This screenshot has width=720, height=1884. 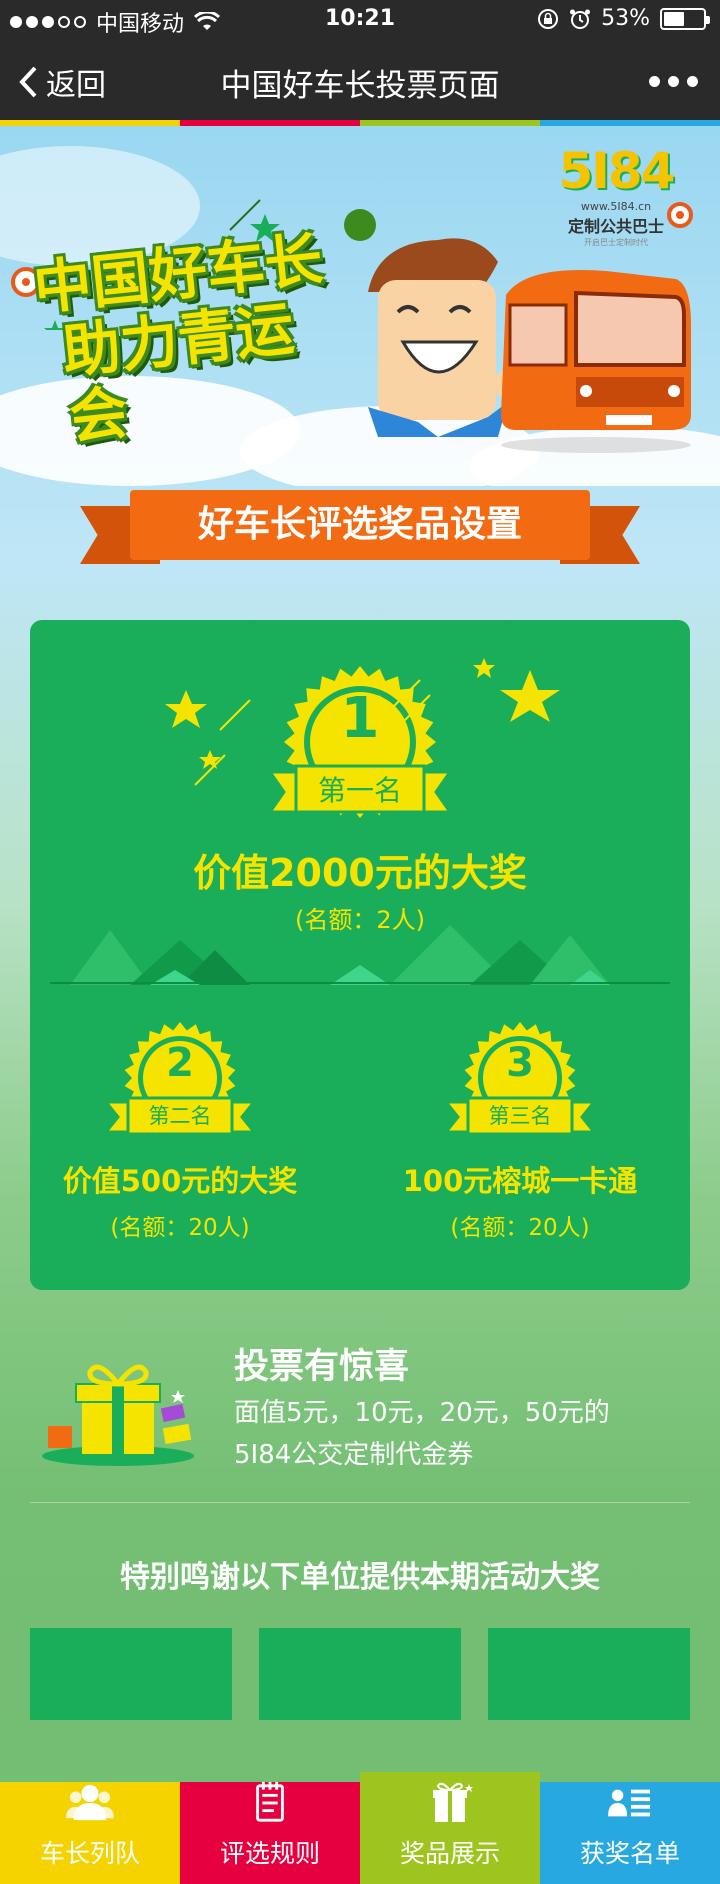 I want to click on third-prize-quota: (名额：20人), so click(x=520, y=1228).